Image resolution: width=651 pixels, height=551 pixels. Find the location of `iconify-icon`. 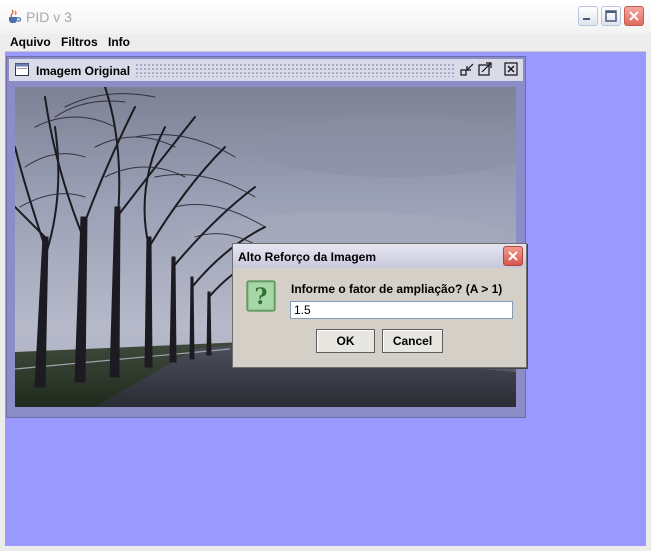

iconify-icon is located at coordinates (467, 69).